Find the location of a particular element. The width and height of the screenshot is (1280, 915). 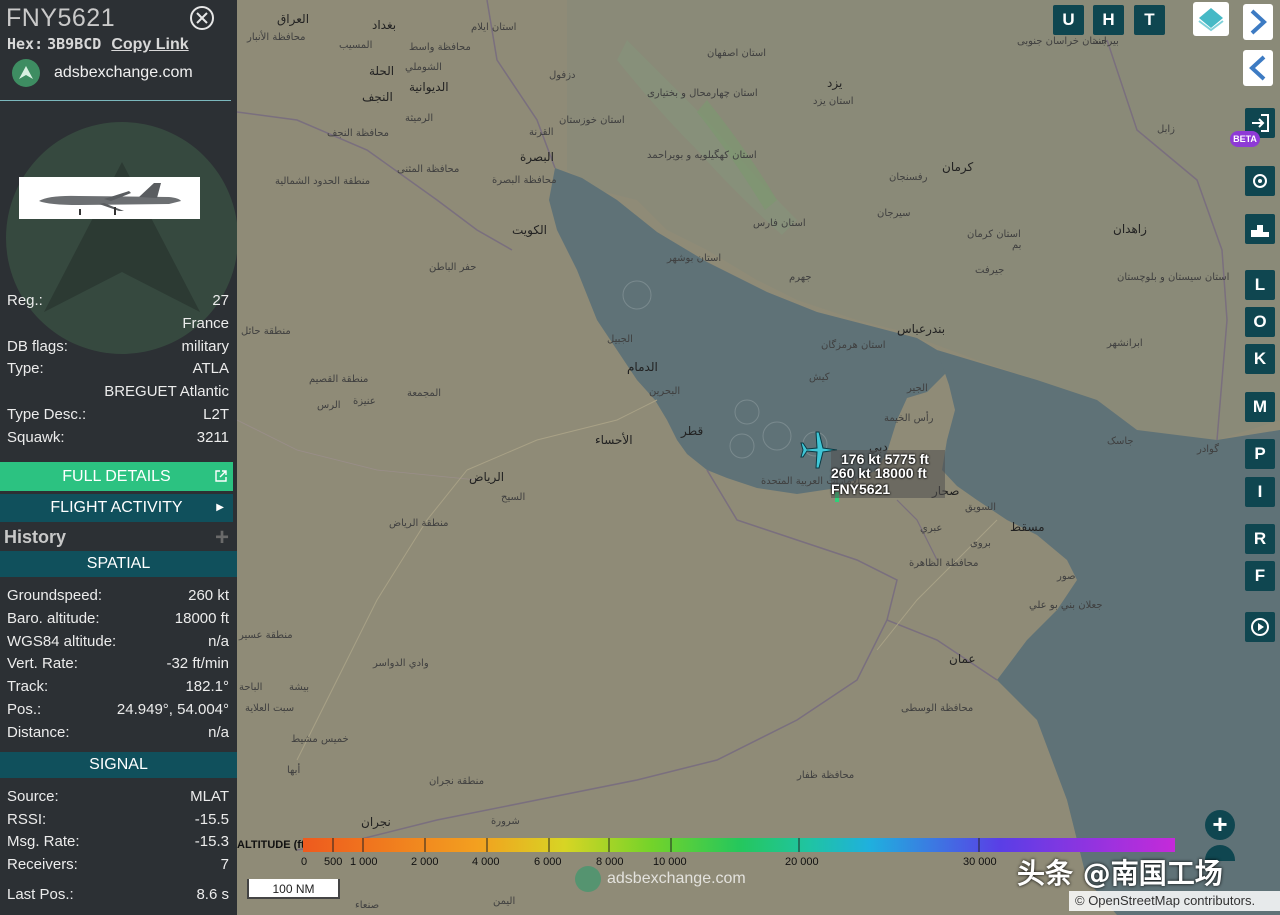

collapse-panel-button is located at coordinates (1258, 68).